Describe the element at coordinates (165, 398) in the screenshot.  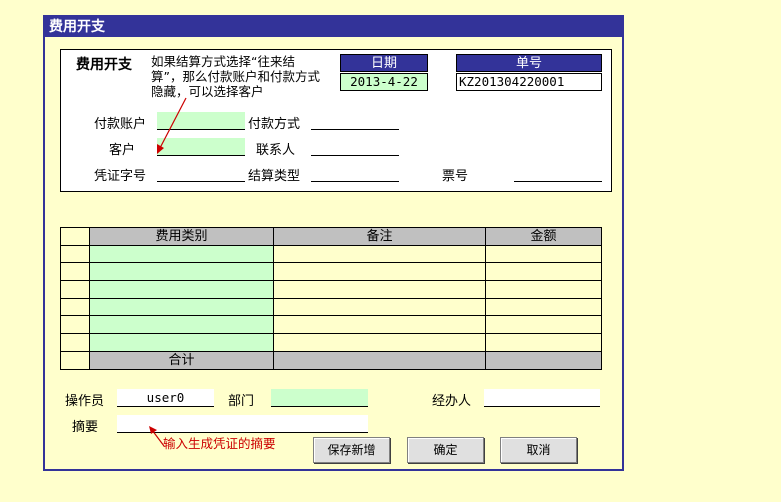
I see `operator-field: user0` at that location.